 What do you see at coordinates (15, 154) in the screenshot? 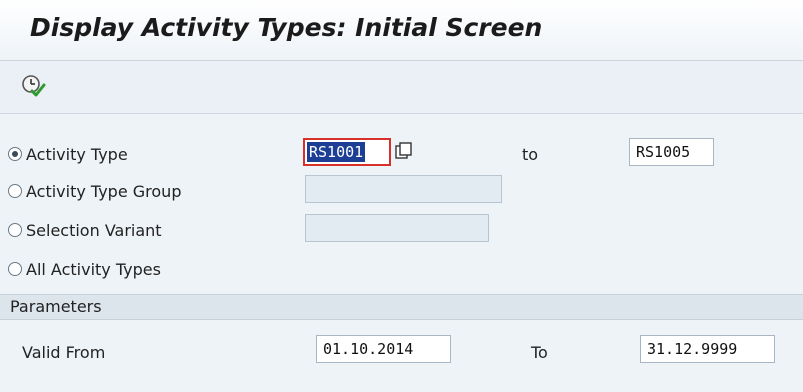
I see `radio-button-selected` at bounding box center [15, 154].